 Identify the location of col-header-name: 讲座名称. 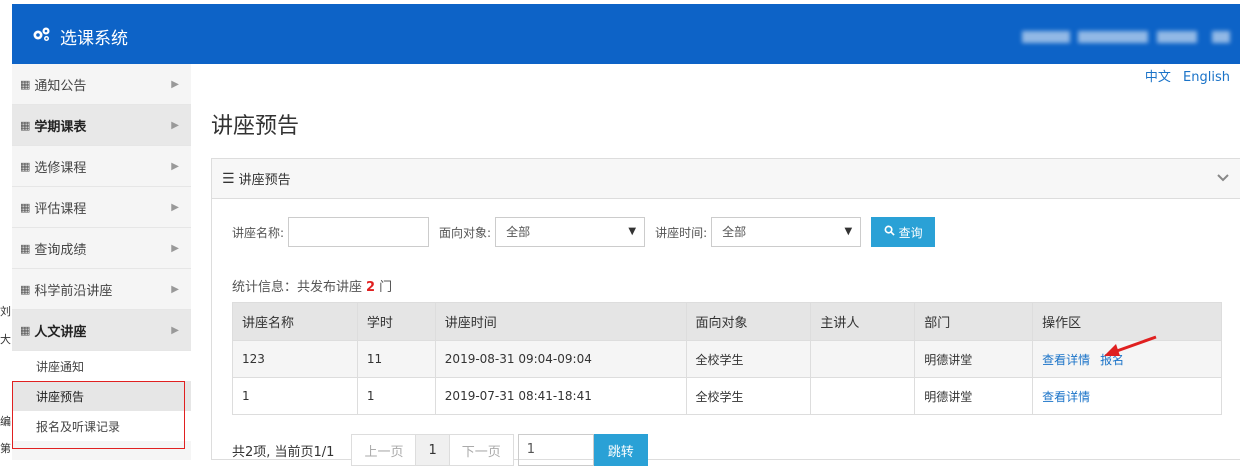
(295, 321).